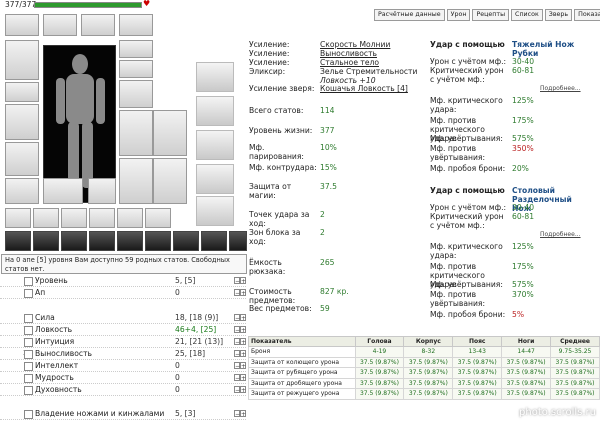  What do you see at coordinates (458, 15) in the screenshot?
I see `tab-1: Урон` at bounding box center [458, 15].